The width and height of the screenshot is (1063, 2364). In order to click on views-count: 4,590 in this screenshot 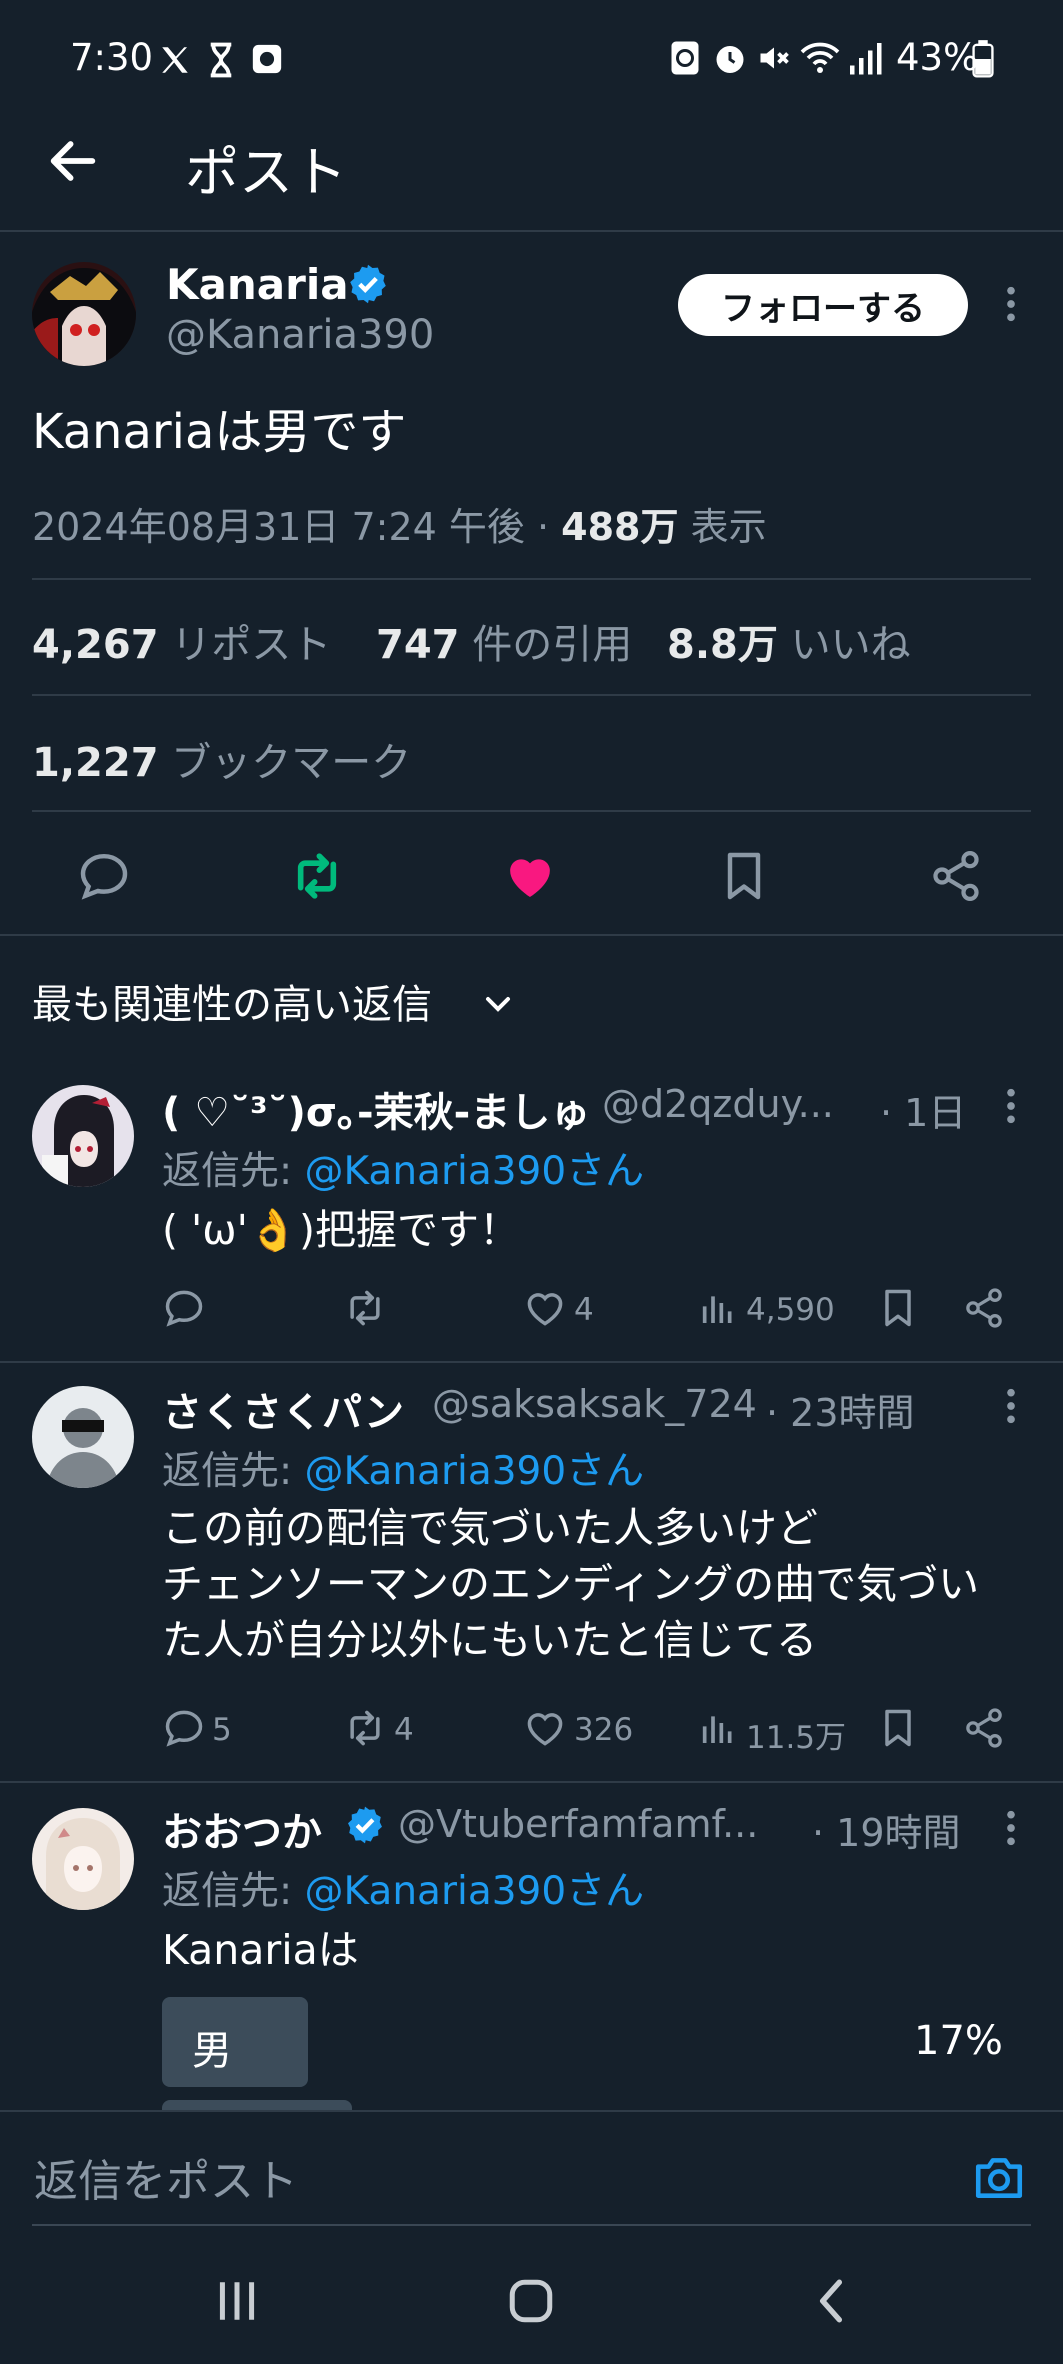, I will do `click(790, 1310)`.